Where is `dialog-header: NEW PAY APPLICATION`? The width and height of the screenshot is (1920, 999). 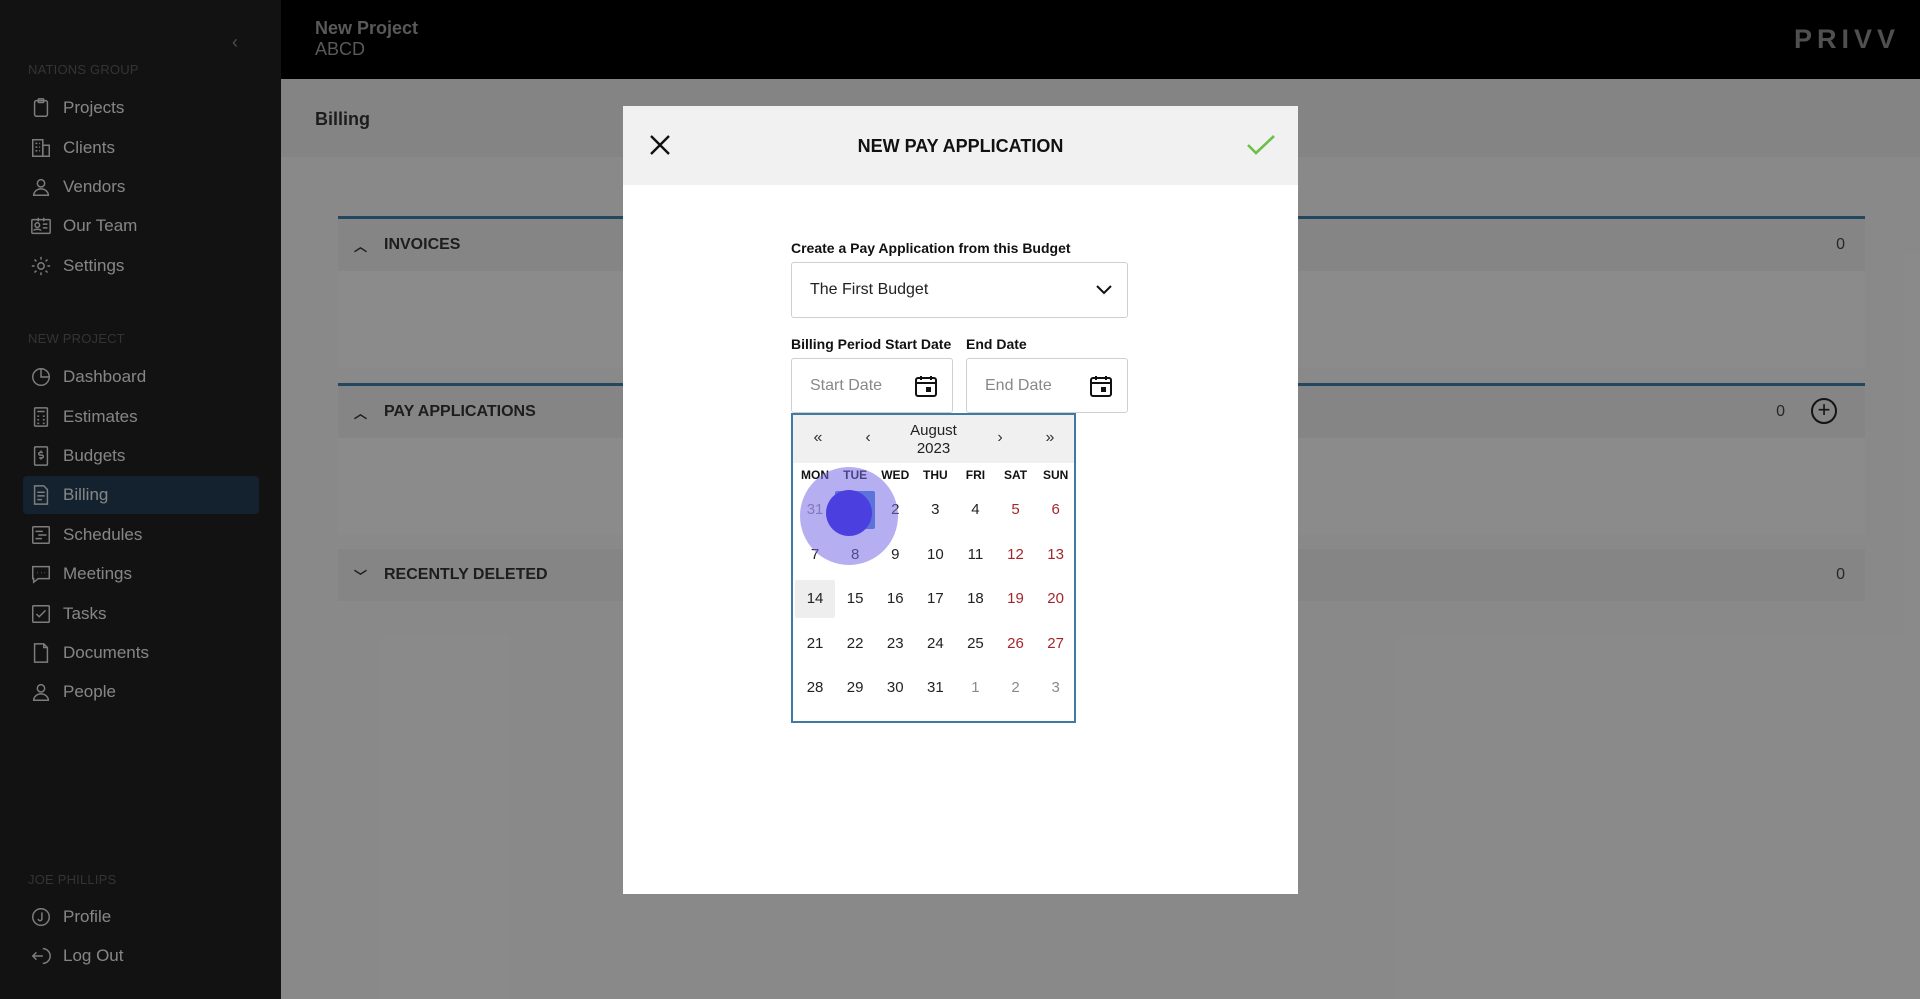
dialog-header: NEW PAY APPLICATION is located at coordinates (960, 145).